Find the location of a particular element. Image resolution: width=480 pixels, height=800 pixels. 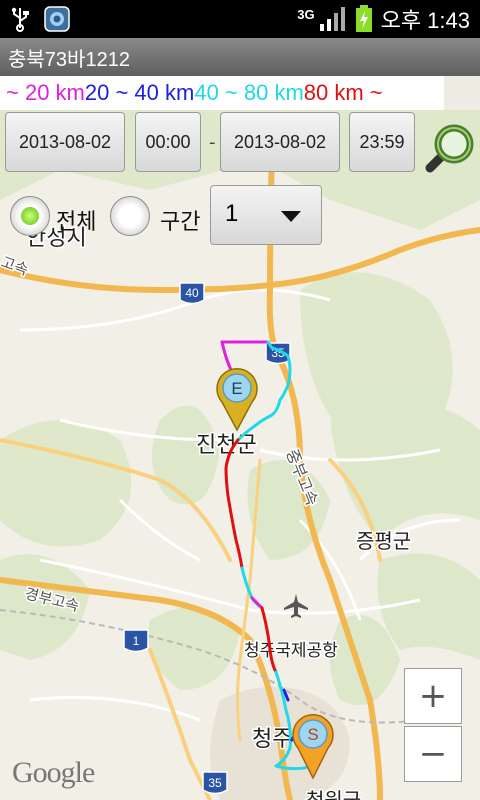

legend-item: 20 ~ 40 km is located at coordinates (139, 92).